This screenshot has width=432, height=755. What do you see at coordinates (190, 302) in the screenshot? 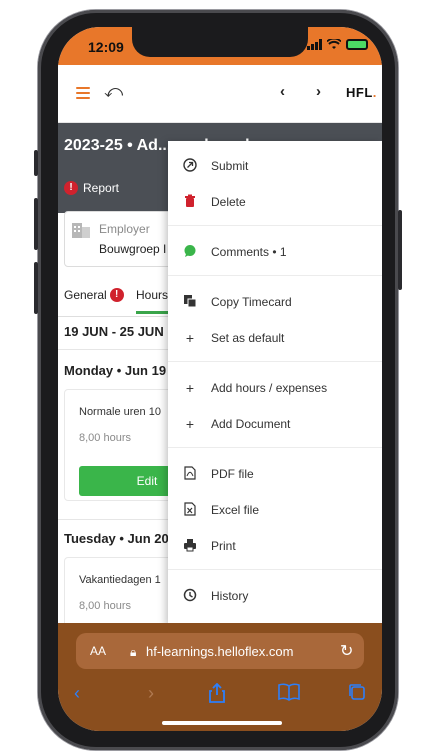
I see `copy-icon` at bounding box center [190, 302].